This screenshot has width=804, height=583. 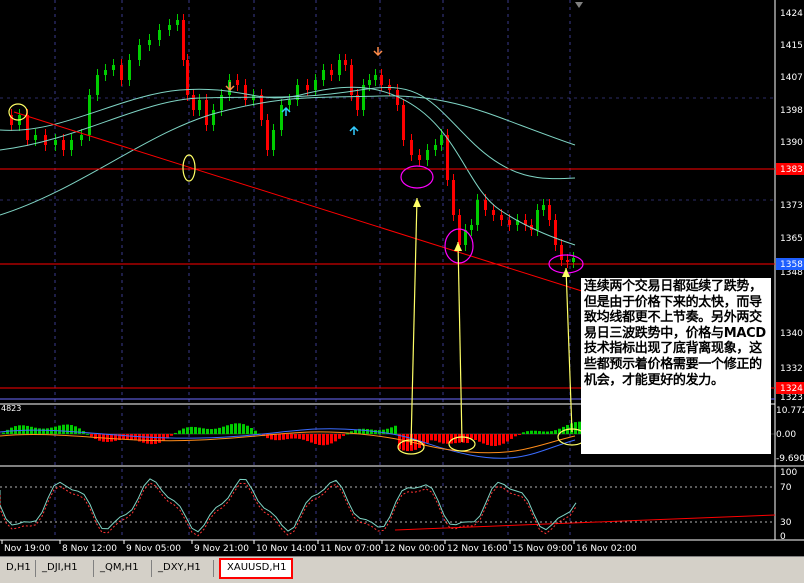 I want to click on time-axis-label: 8 Nov 12:00, so click(x=89, y=549).